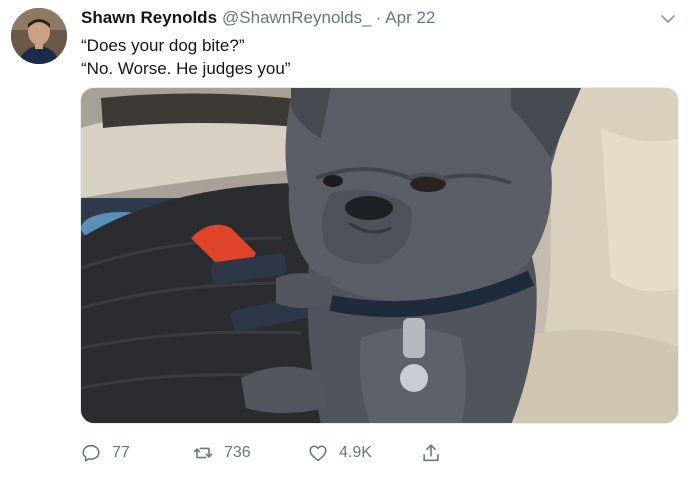 Image resolution: width=690 pixels, height=478 pixels. I want to click on retweet-icon, so click(203, 453).